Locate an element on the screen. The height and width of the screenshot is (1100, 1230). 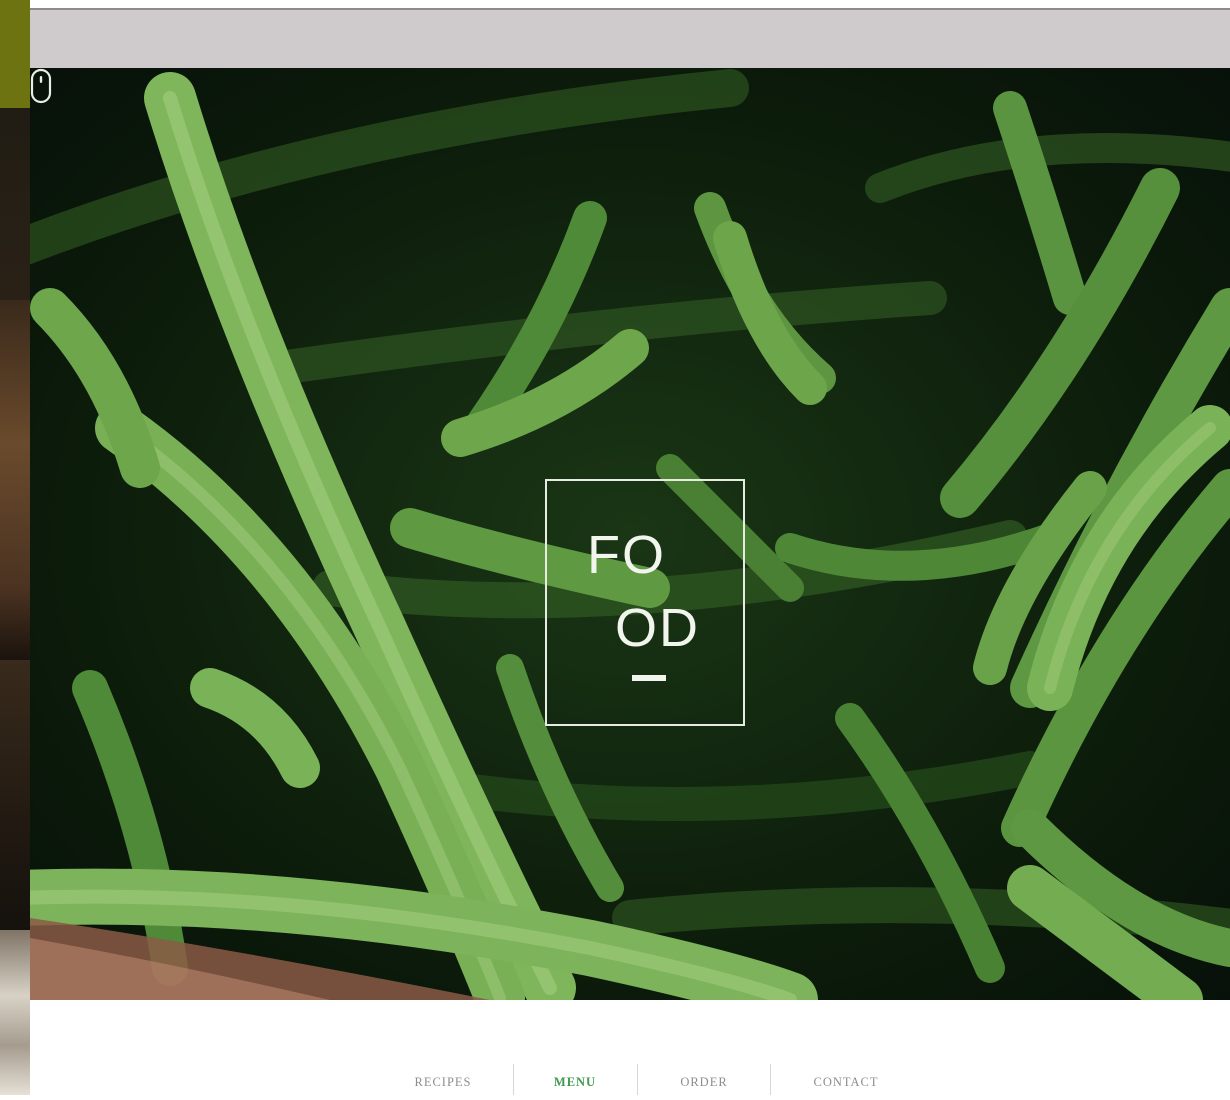
logo-dash is located at coordinates (649, 678).